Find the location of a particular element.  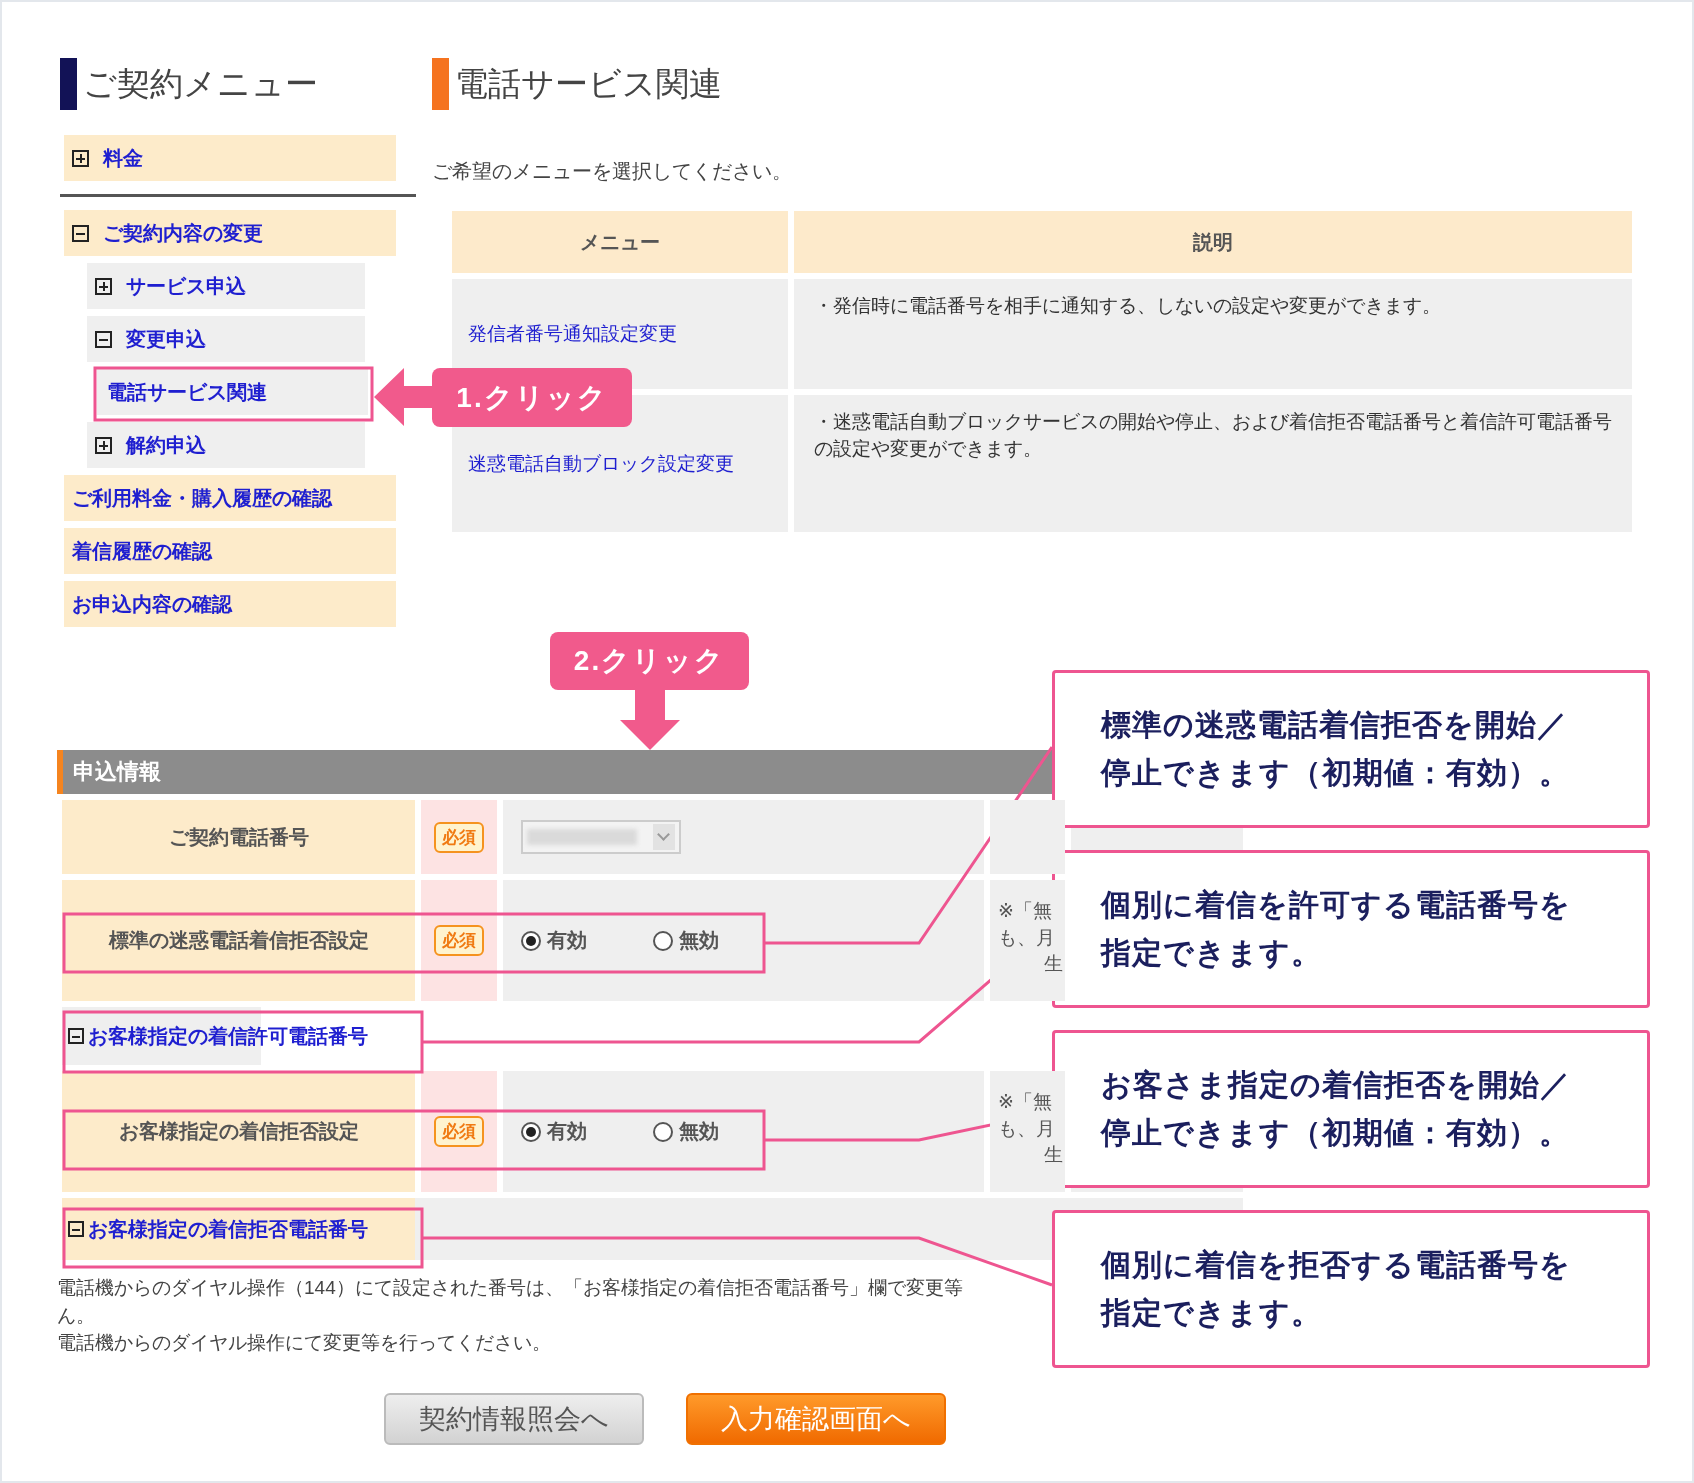

field-label: ご契約電話番号 is located at coordinates (238, 837).